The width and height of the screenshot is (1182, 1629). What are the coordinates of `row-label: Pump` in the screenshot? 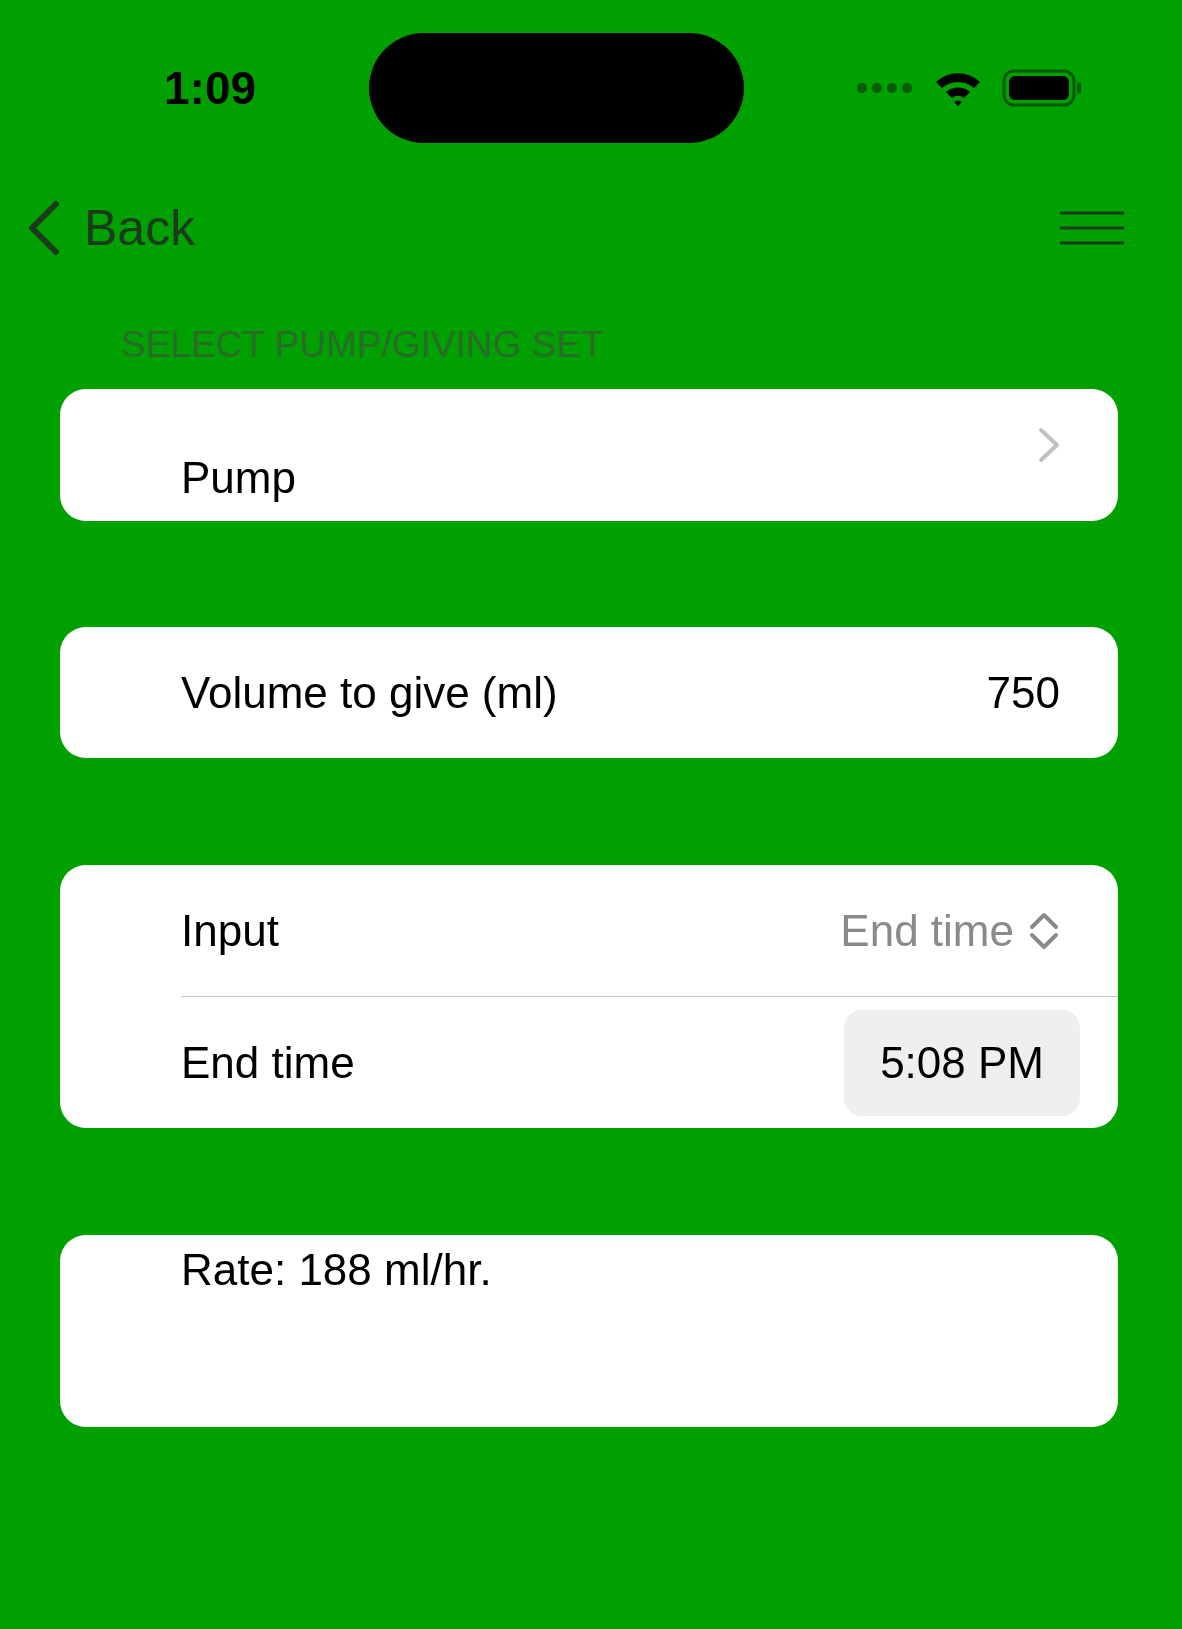 It's located at (238, 478).